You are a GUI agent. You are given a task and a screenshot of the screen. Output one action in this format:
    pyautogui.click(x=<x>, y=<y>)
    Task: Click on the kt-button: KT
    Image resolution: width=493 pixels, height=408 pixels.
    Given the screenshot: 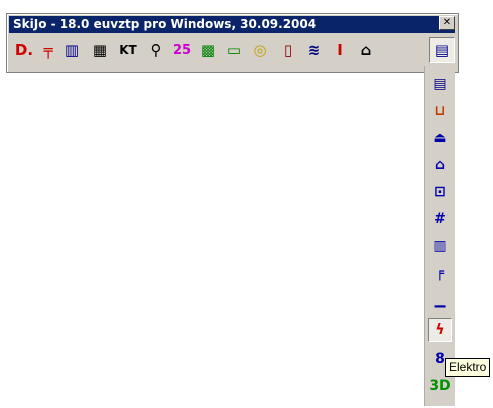 What is the action you would take?
    pyautogui.click(x=128, y=50)
    